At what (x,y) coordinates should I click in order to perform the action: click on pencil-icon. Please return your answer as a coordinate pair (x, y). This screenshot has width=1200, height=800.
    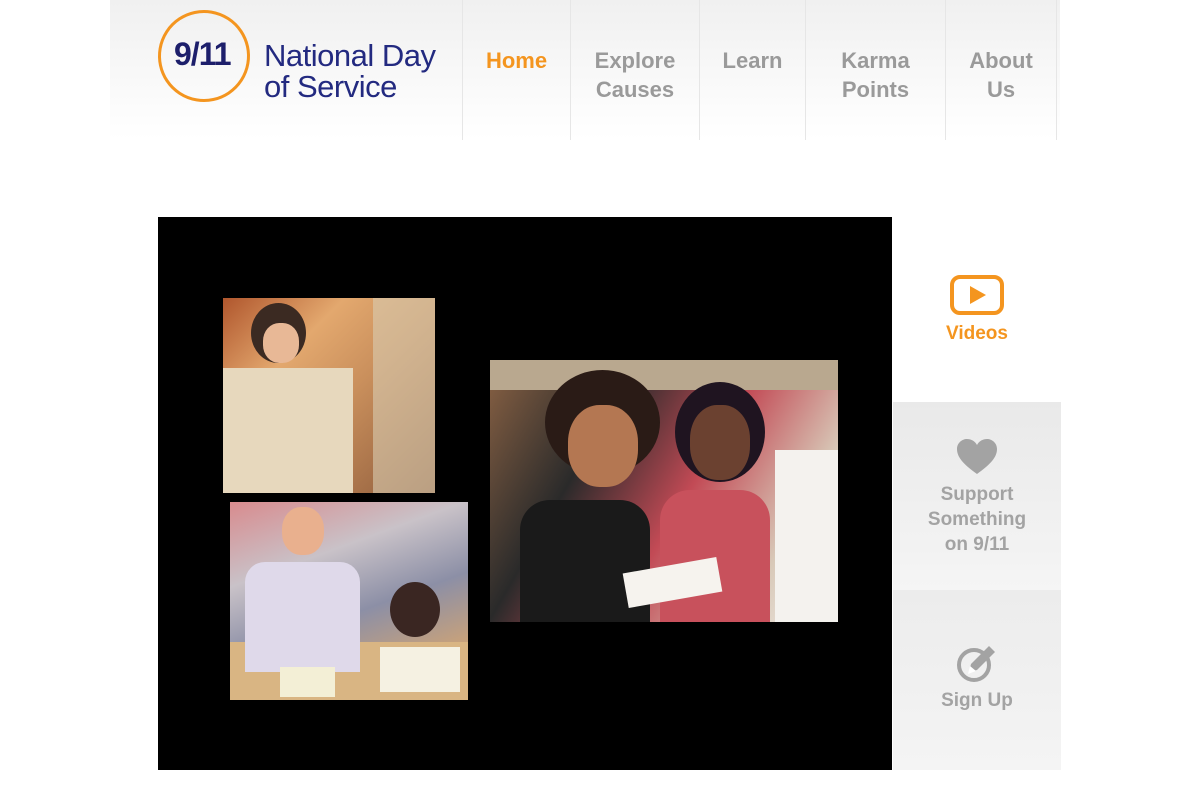
    Looking at the image, I should click on (976, 664).